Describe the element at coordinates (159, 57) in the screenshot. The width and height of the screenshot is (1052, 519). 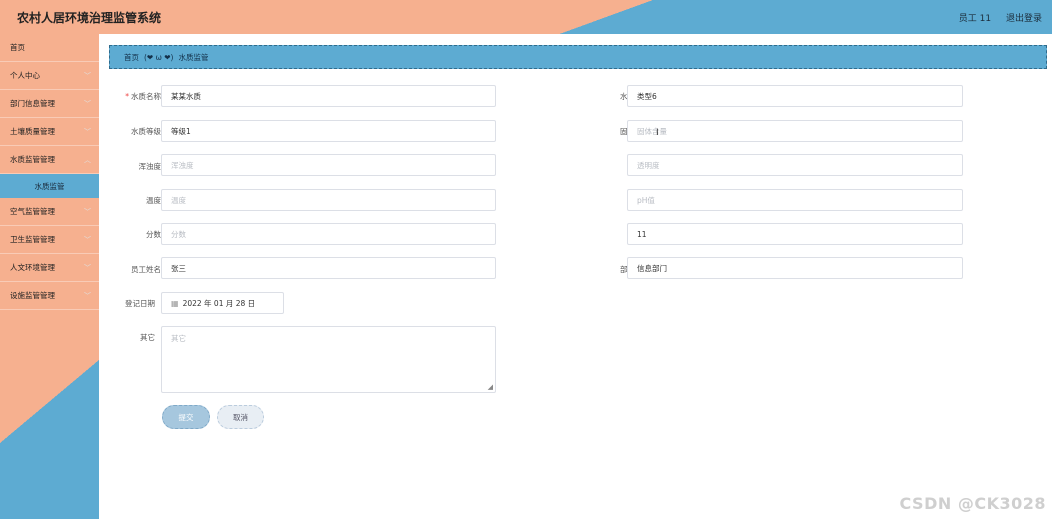
I see `breadcrumb-separator: (❤ ω ❤)` at that location.